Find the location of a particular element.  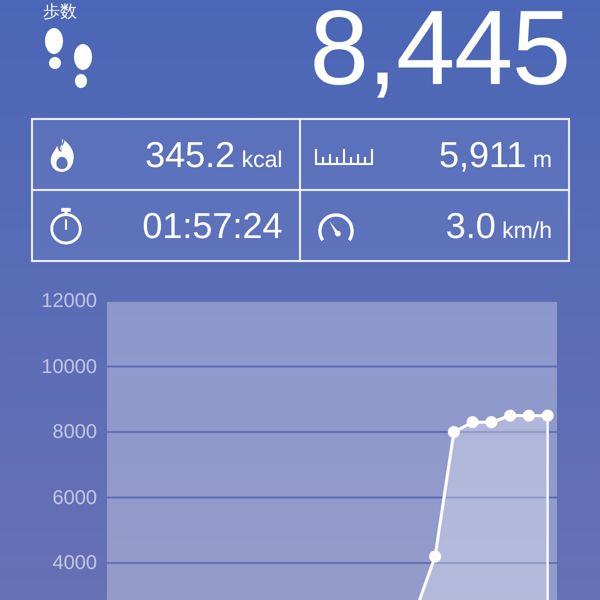

step-count: 8,445 is located at coordinates (440, 54).